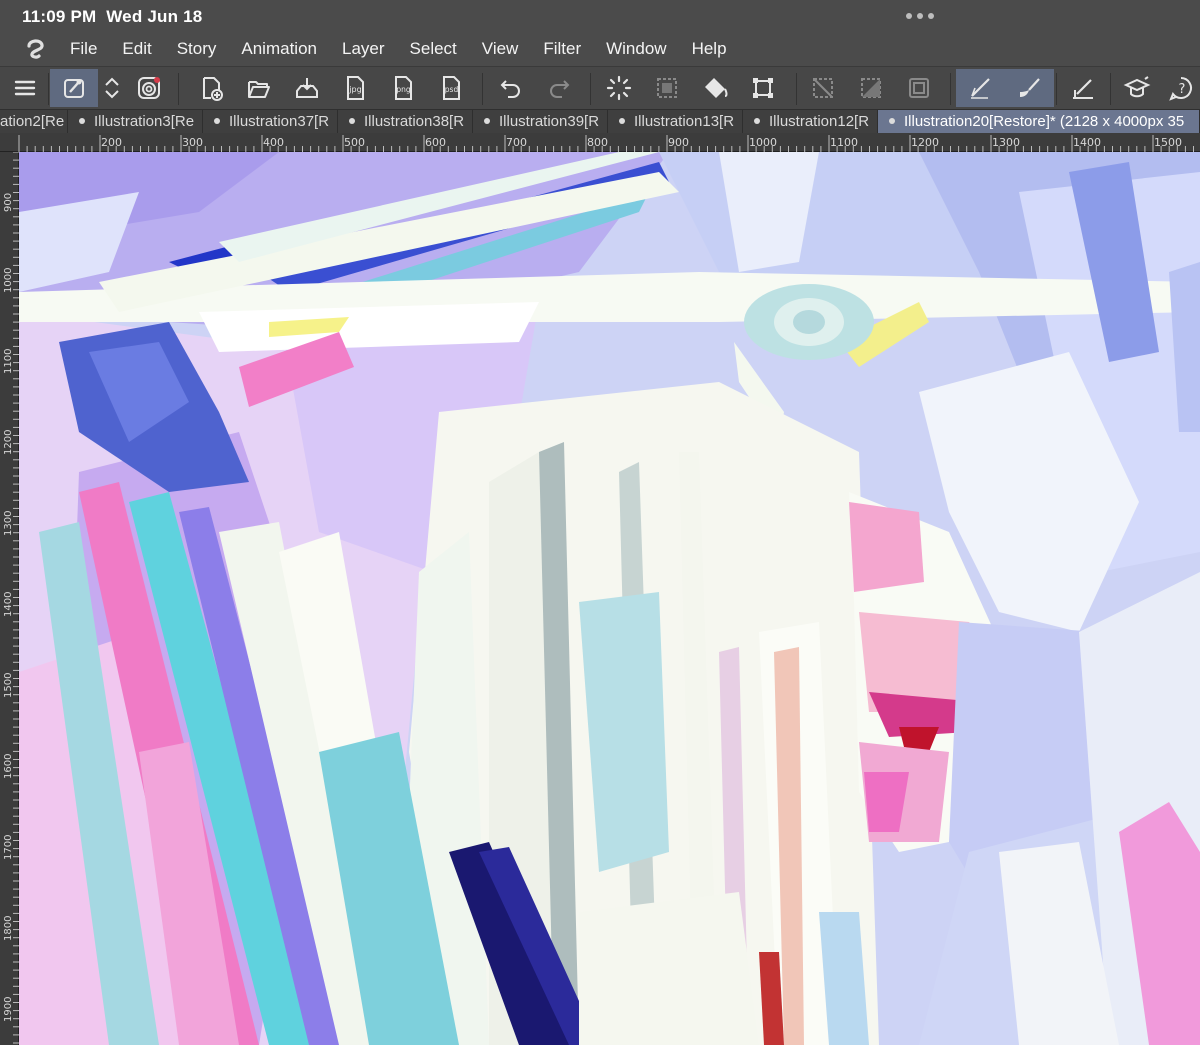 The height and width of the screenshot is (1045, 1200). I want to click on help-icon: ?, so click(1181, 88).